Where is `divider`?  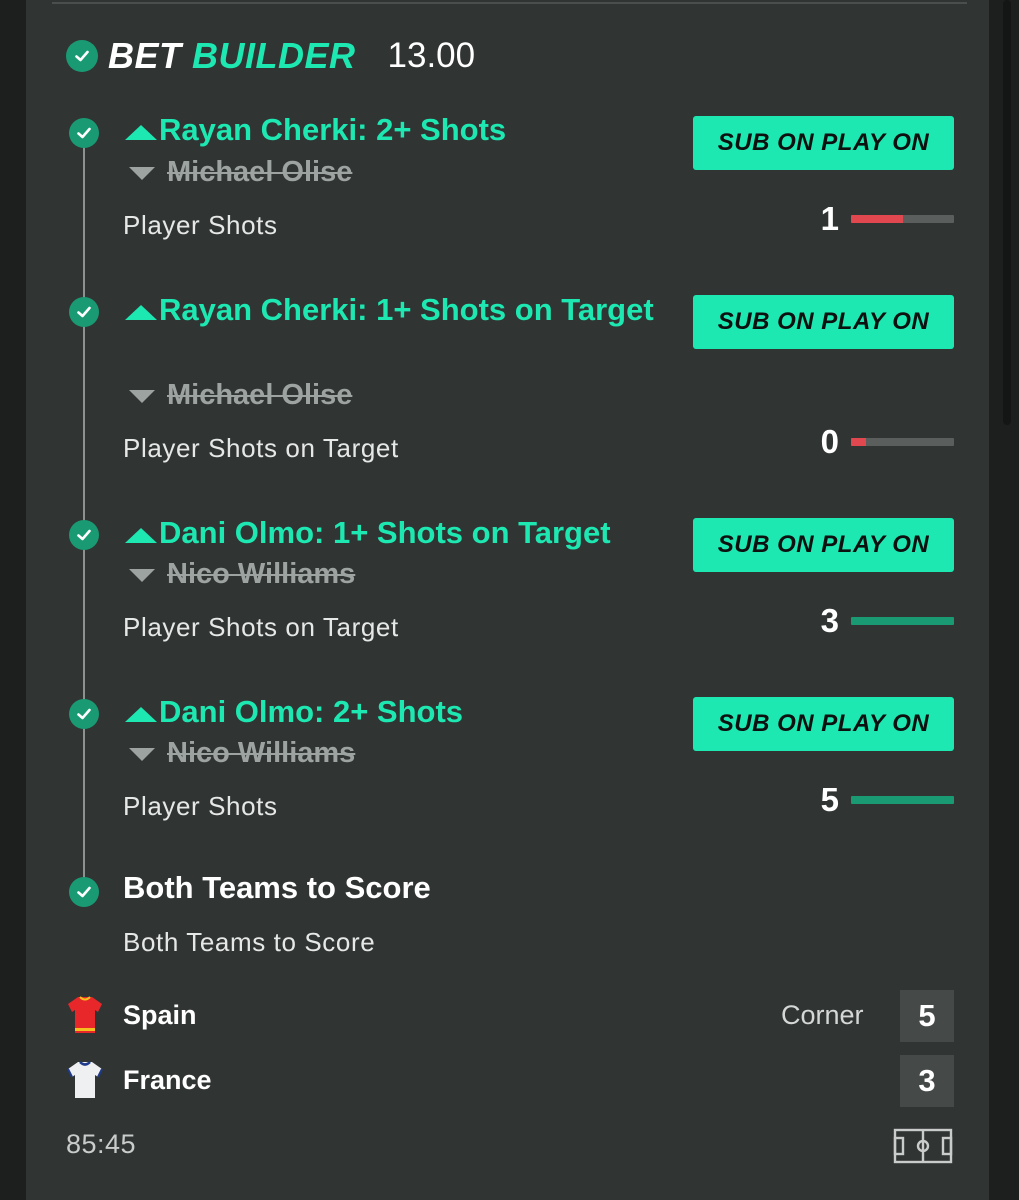 divider is located at coordinates (509, 3).